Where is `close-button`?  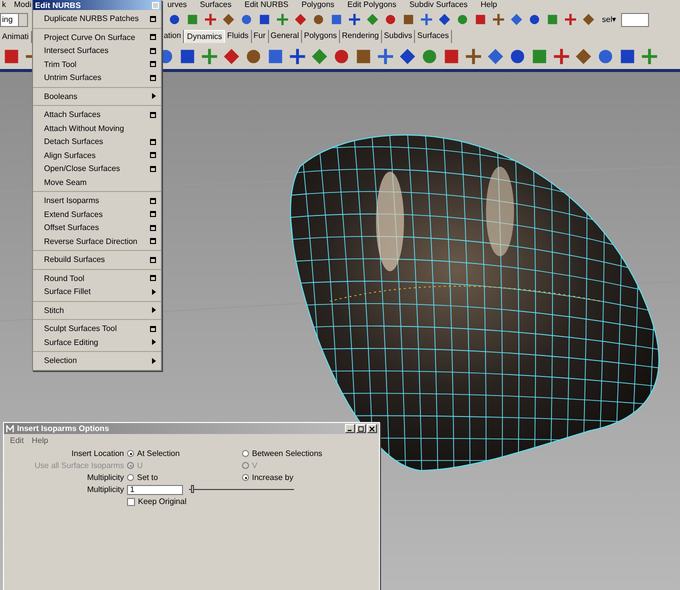
close-button is located at coordinates (372, 428).